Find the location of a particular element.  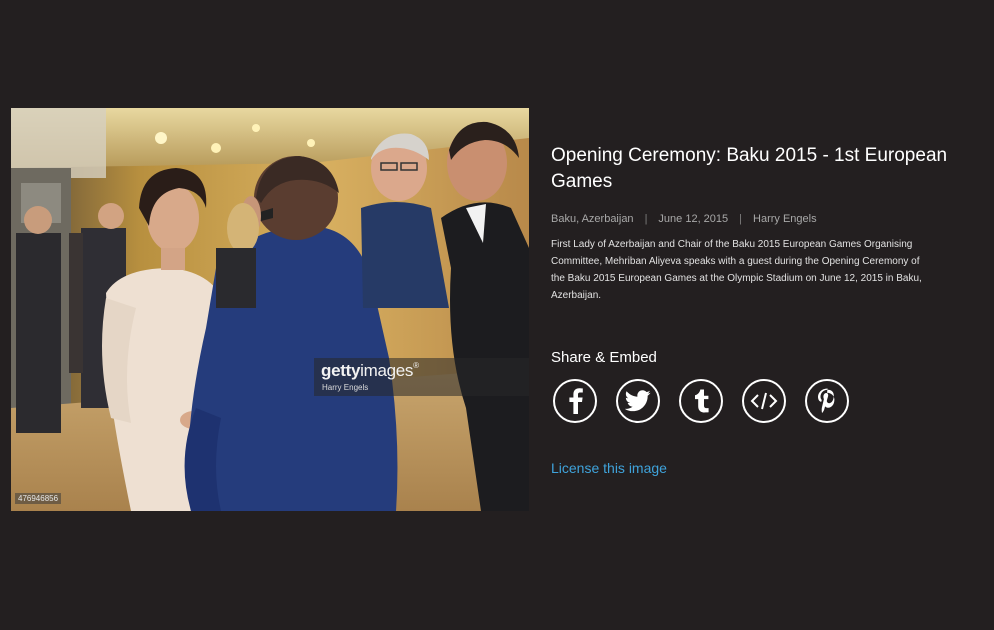

tumblr-icon is located at coordinates (702, 401).